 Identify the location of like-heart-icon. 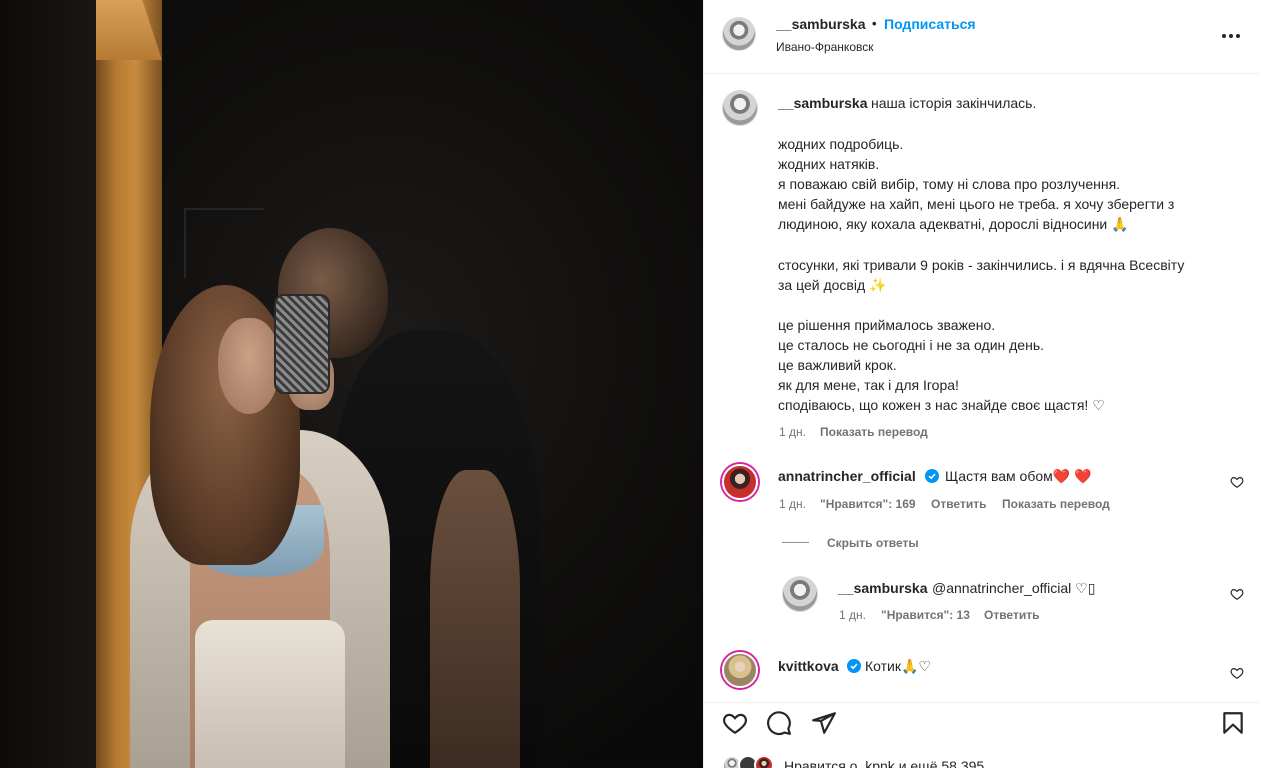
(735, 723).